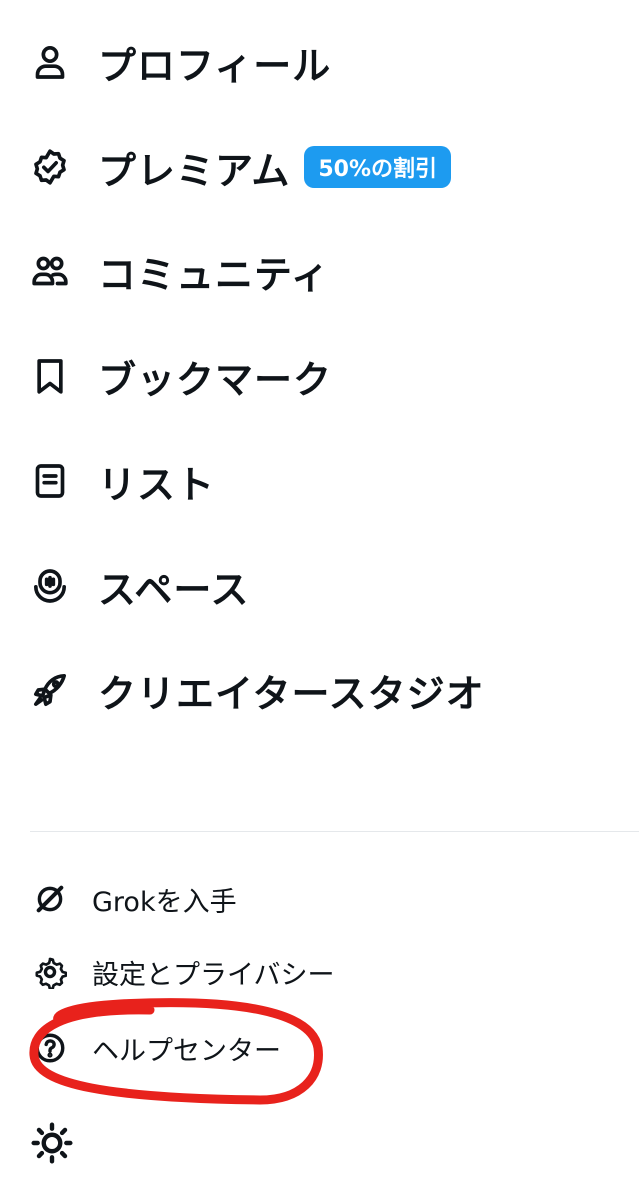 The width and height of the screenshot is (639, 1200). I want to click on nav-label-bookmarks: ブックマーク, so click(215, 379).